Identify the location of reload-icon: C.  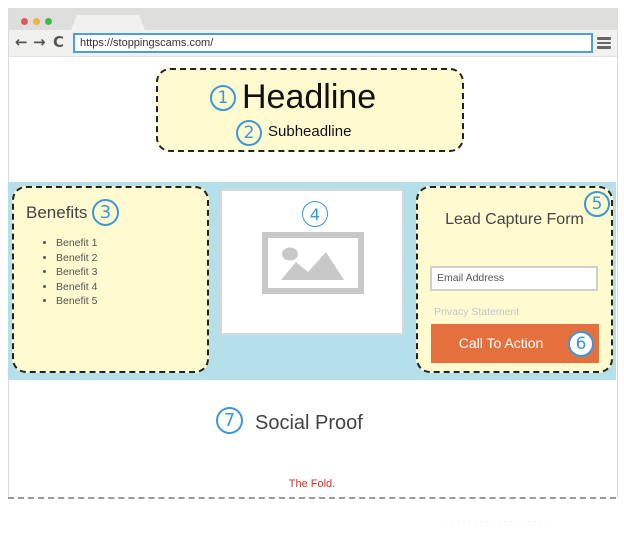
(58, 42).